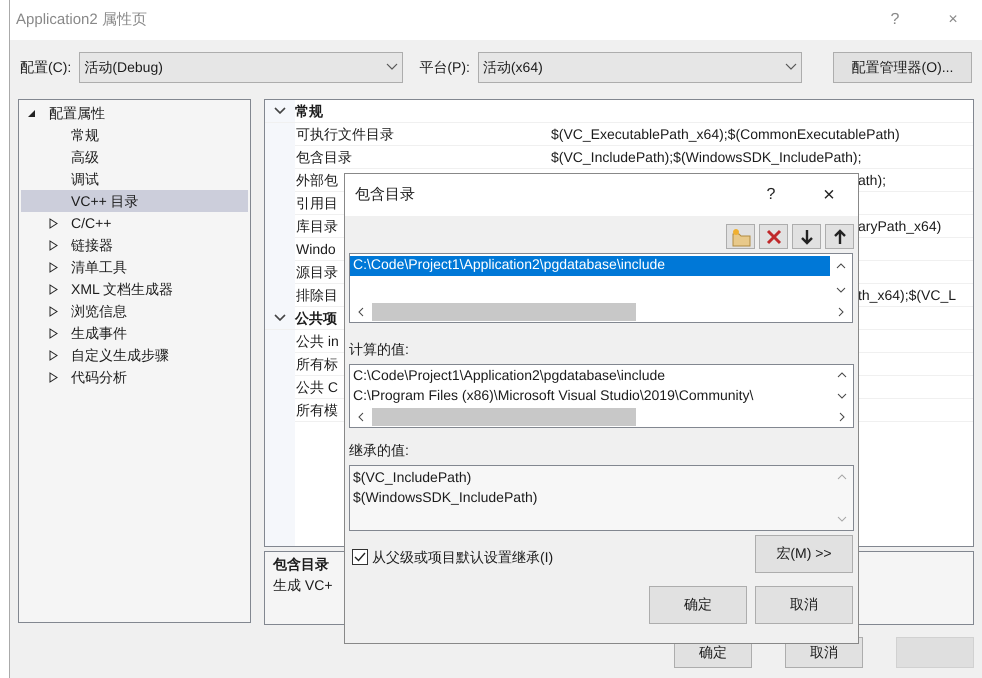  I want to click on tree-item: C/C++, so click(134, 223).